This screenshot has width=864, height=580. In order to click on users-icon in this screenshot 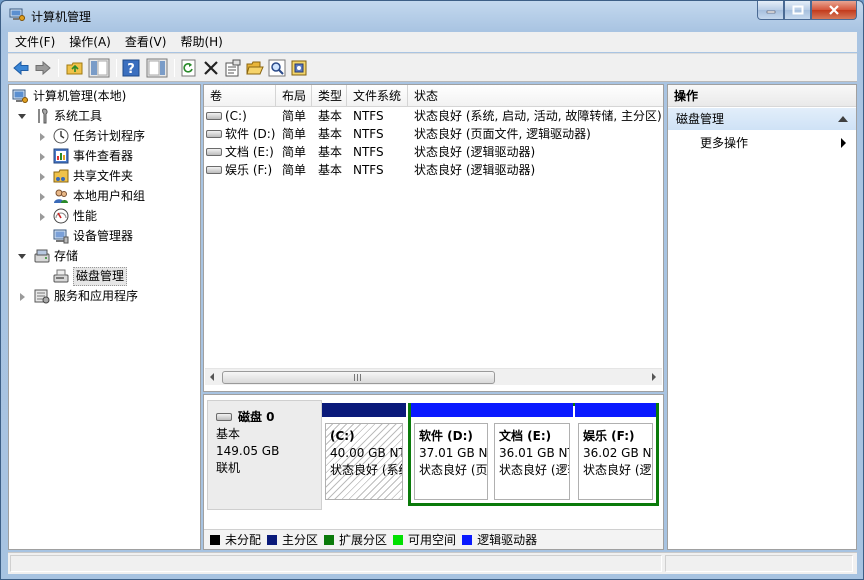, I will do `click(61, 196)`.